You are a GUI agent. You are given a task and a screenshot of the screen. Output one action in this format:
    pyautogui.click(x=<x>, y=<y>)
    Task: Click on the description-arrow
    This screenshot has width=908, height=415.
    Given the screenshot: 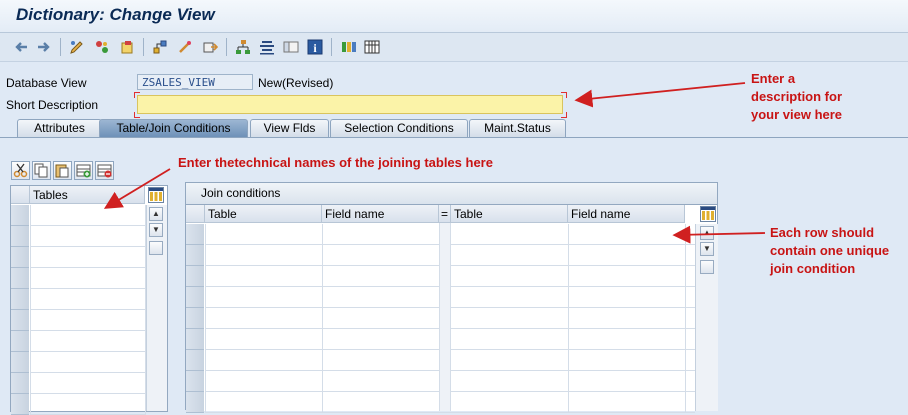 What is the action you would take?
    pyautogui.click(x=660, y=95)
    